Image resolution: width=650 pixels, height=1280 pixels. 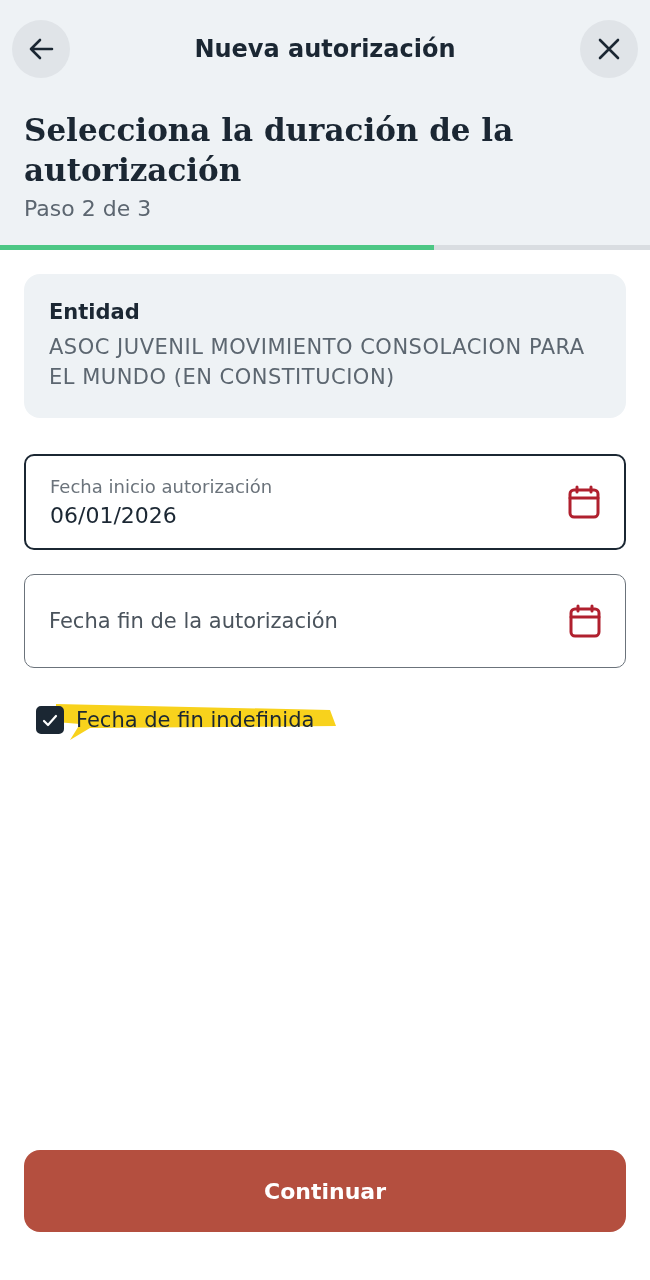 What do you see at coordinates (195, 720) in the screenshot?
I see `checkbox-label: Fecha de fin indefinida` at bounding box center [195, 720].